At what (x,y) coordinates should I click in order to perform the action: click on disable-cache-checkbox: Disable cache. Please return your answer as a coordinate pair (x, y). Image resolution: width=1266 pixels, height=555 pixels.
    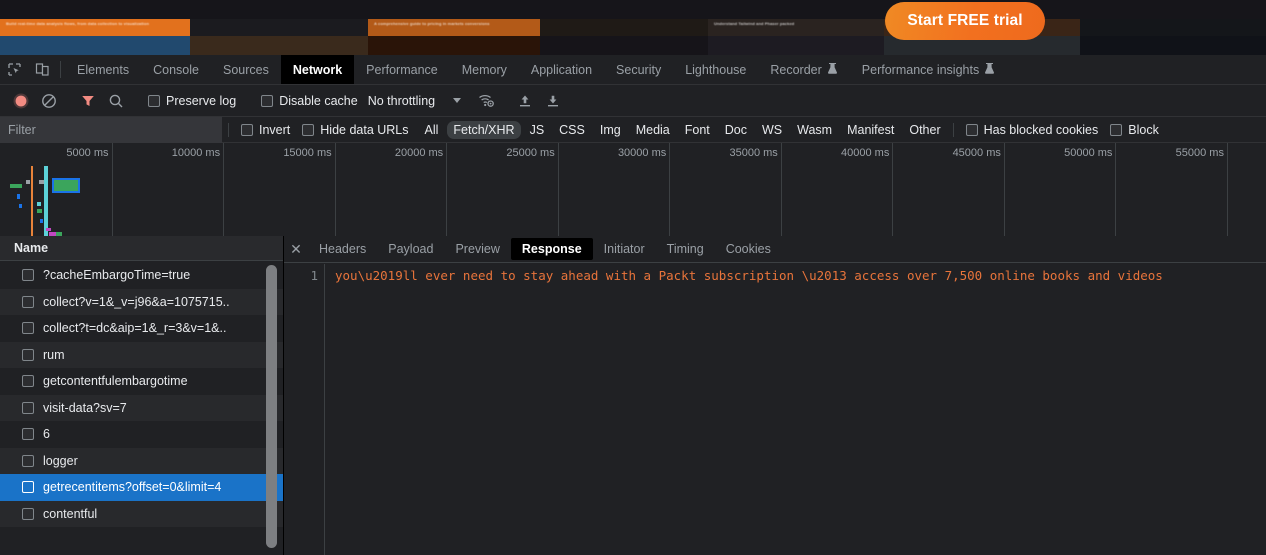
    Looking at the image, I should click on (309, 101).